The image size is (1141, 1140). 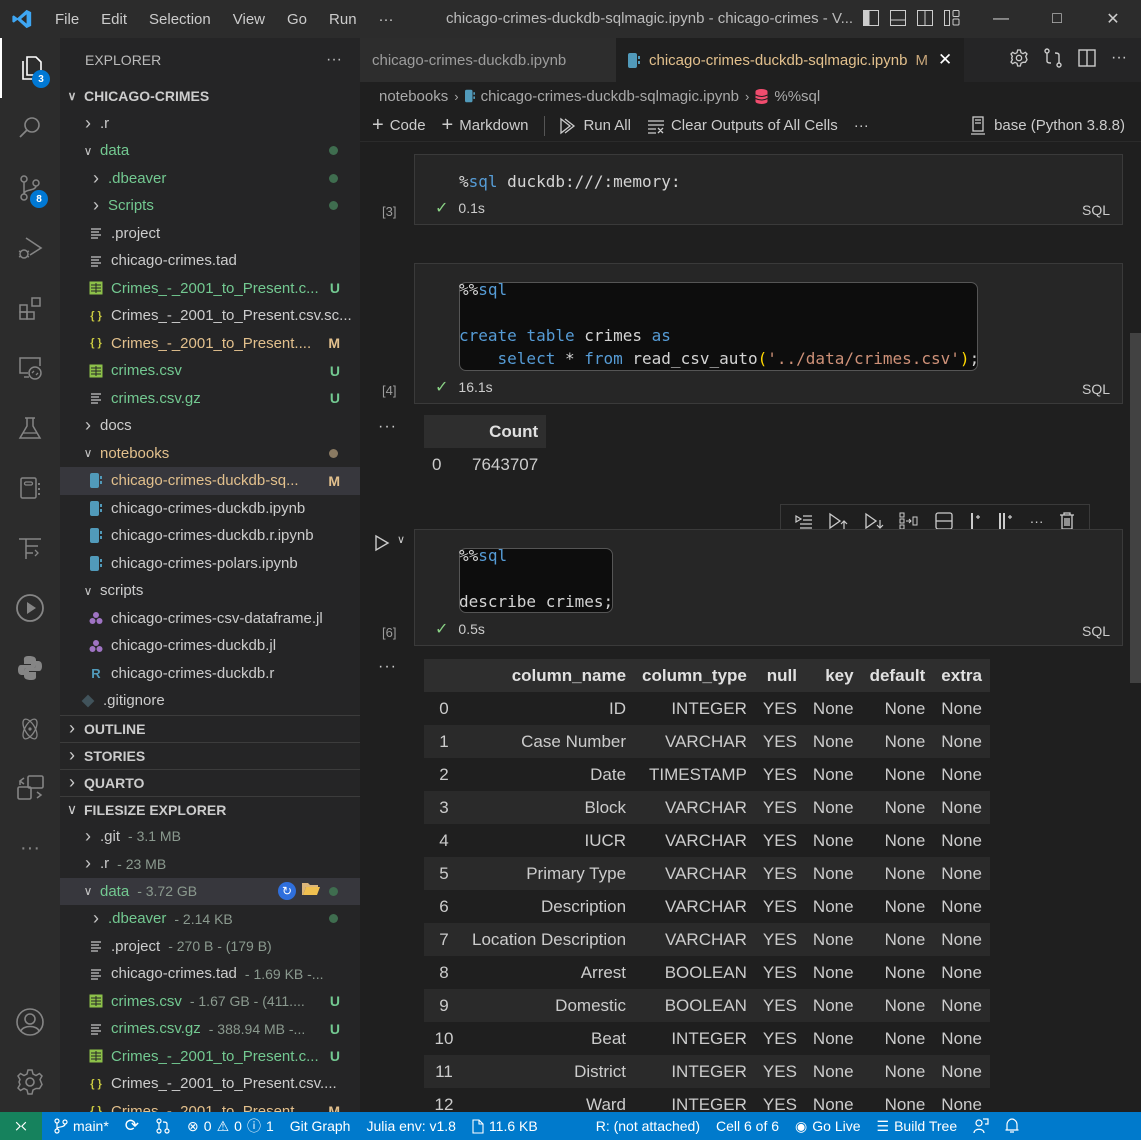 What do you see at coordinates (1067, 521) in the screenshot?
I see `delete-cell-icon` at bounding box center [1067, 521].